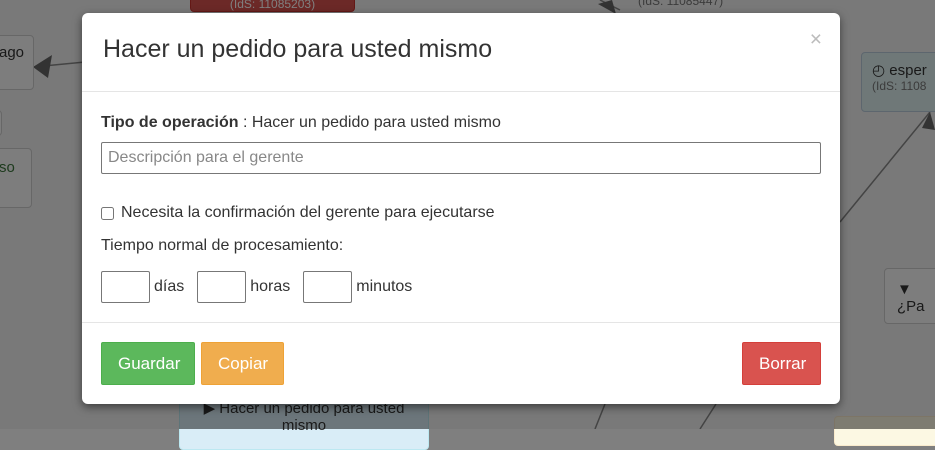 This screenshot has width=935, height=450. What do you see at coordinates (328, 287) in the screenshot?
I see `minutes-input` at bounding box center [328, 287].